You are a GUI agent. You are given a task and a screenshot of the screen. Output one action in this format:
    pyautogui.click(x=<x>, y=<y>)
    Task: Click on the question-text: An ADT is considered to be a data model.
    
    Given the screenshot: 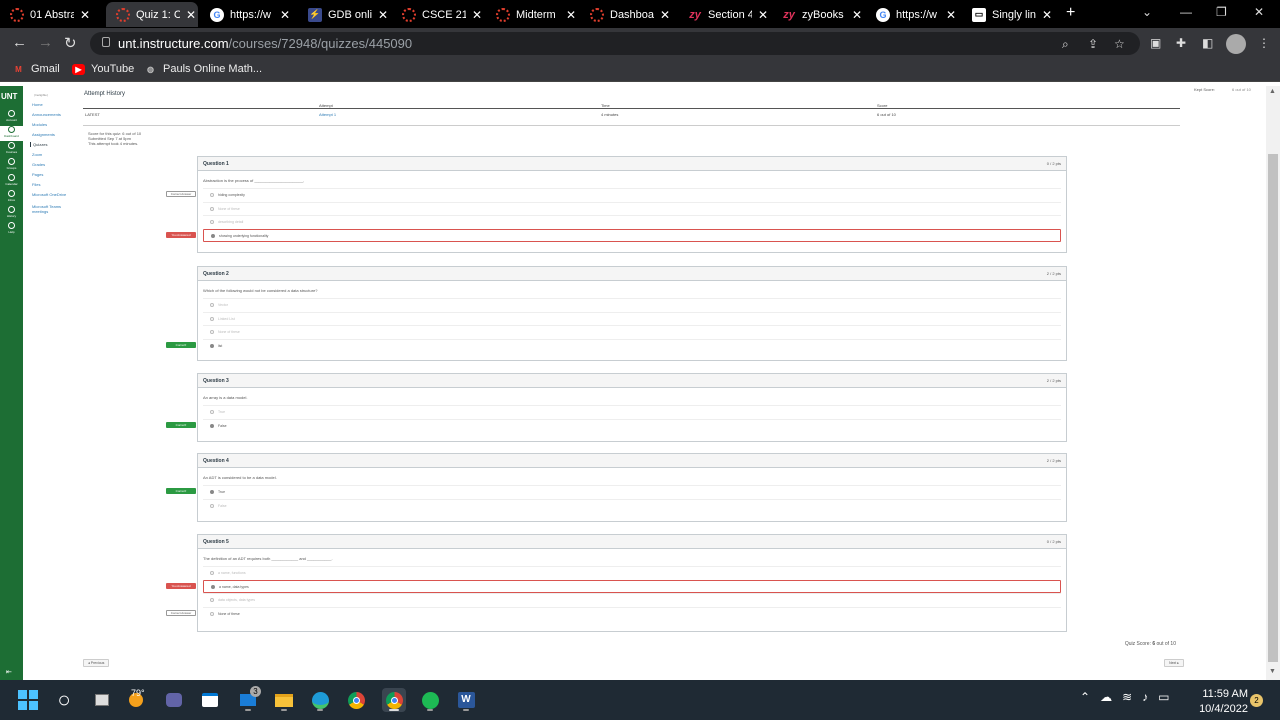 What is the action you would take?
    pyautogui.click(x=240, y=477)
    